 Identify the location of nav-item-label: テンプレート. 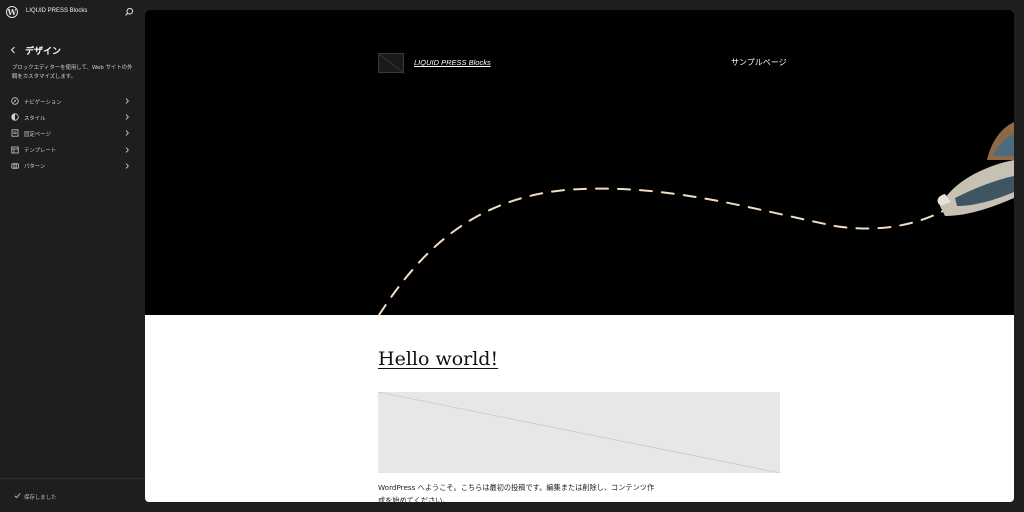
(40, 151).